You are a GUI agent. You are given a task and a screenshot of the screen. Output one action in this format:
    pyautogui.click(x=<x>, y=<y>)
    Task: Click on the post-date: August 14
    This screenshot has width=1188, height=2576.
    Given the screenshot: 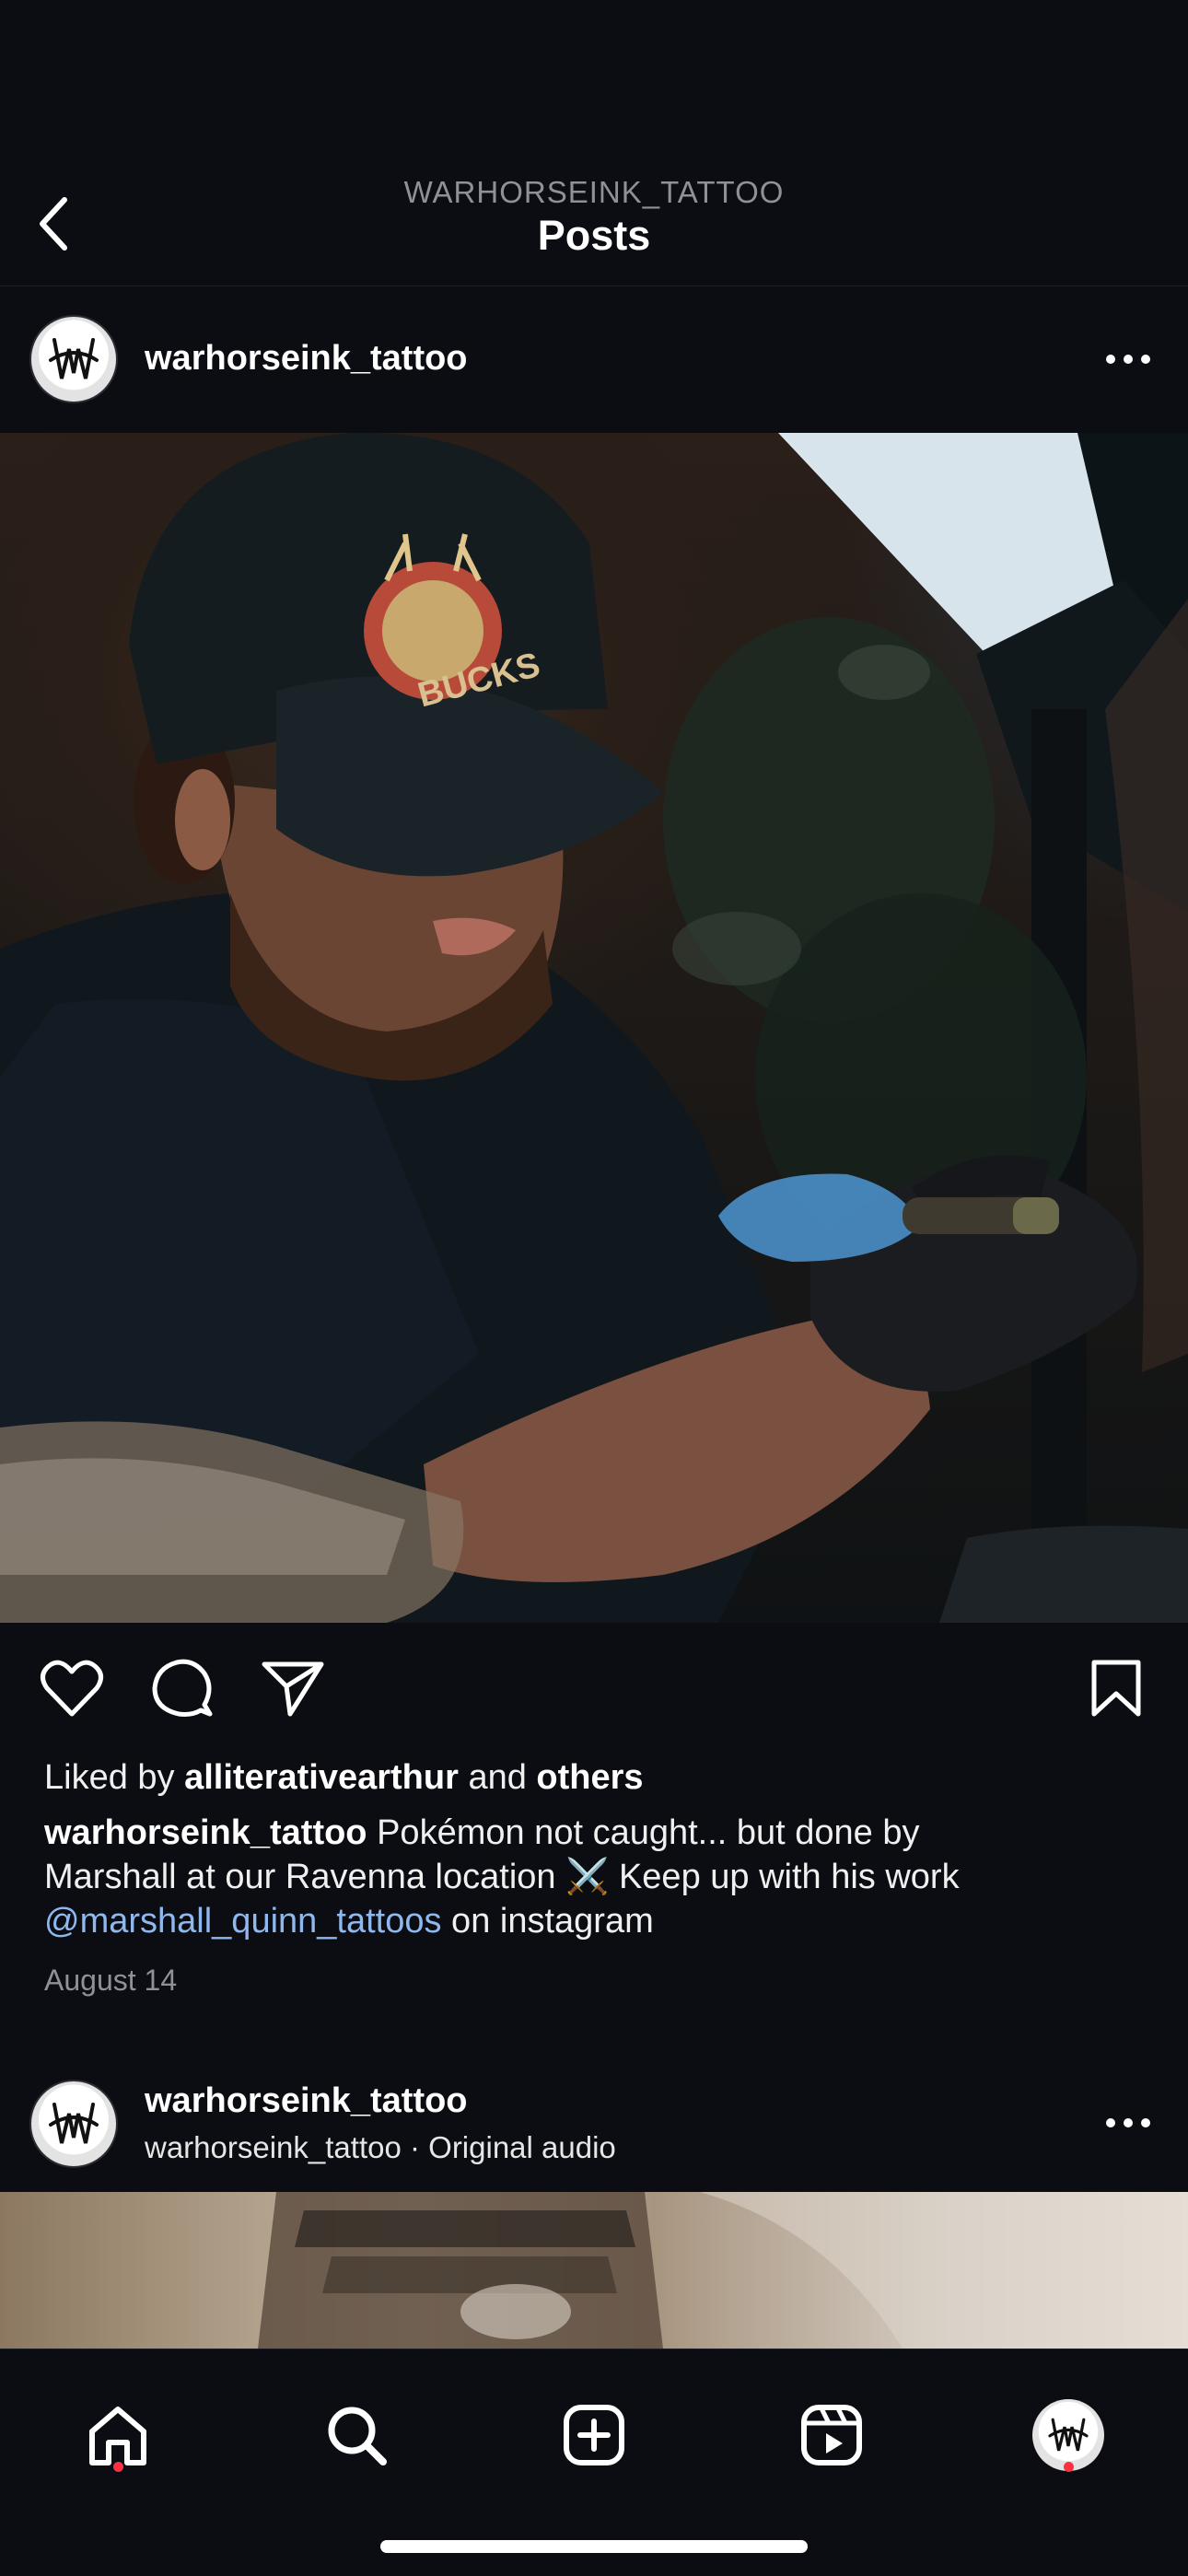 What is the action you would take?
    pyautogui.click(x=111, y=1981)
    